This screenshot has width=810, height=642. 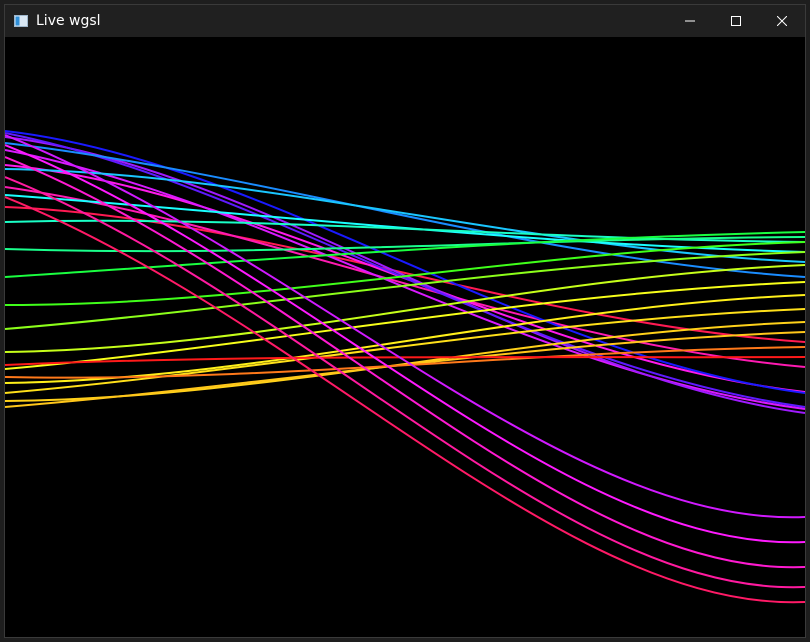 I want to click on maximize-icon, so click(x=736, y=21).